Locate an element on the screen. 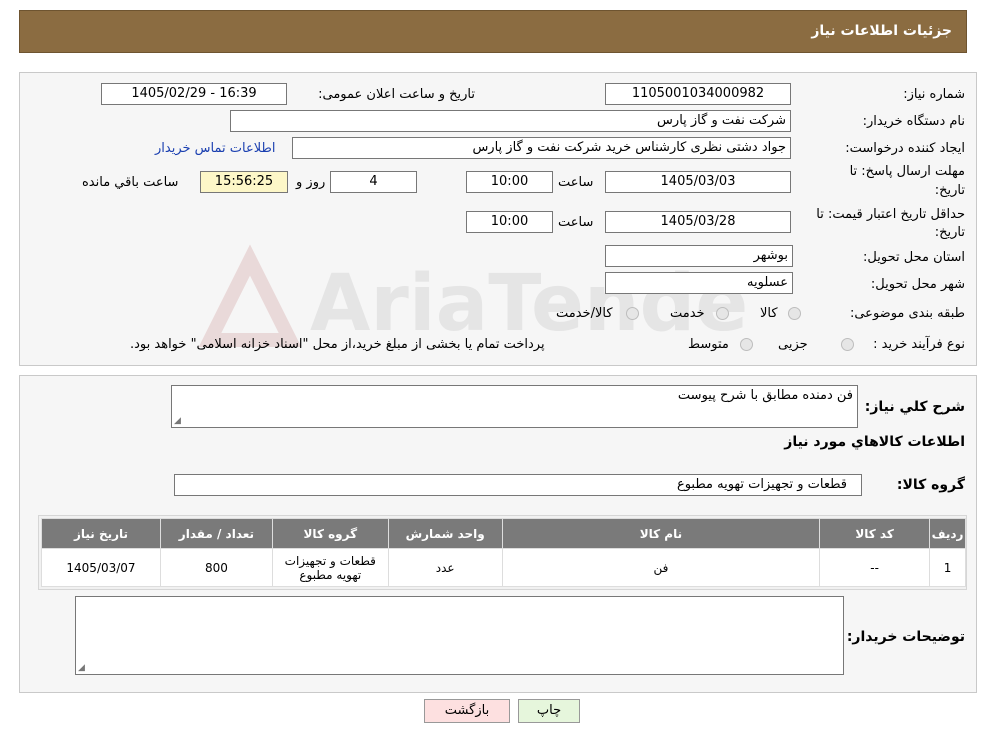  validity-date-label: تاریخ: is located at coordinates (949, 232).